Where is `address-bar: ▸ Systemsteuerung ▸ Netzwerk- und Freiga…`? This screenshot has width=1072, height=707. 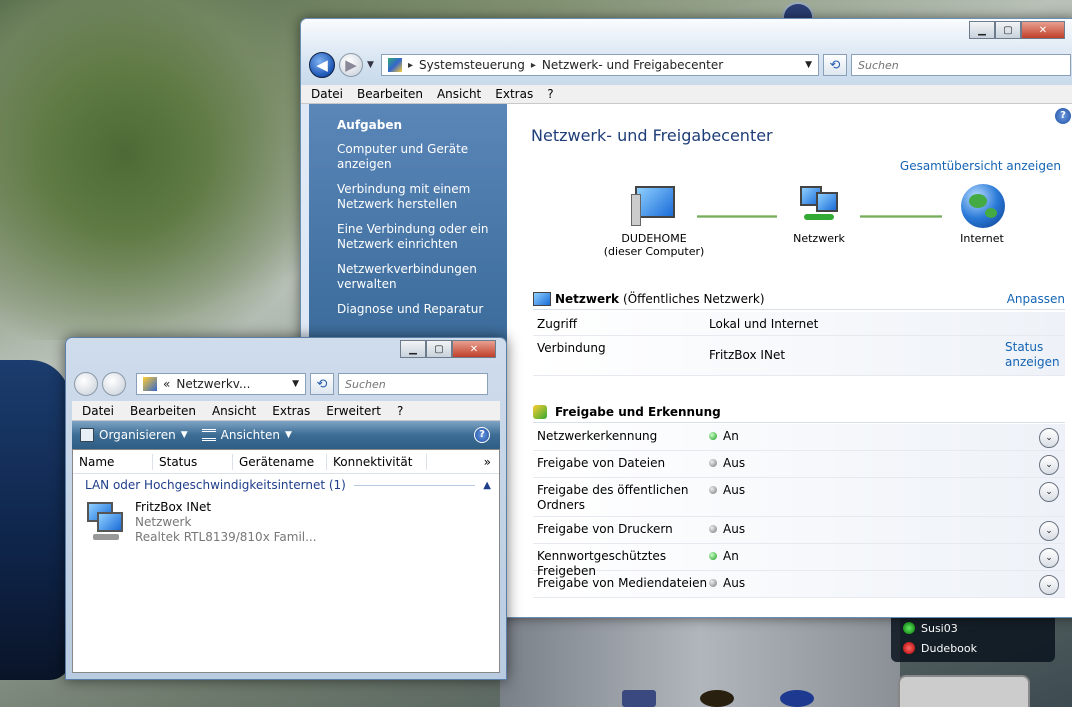
address-bar: ▸ Systemsteuerung ▸ Netzwerk- und Freiga… is located at coordinates (600, 65).